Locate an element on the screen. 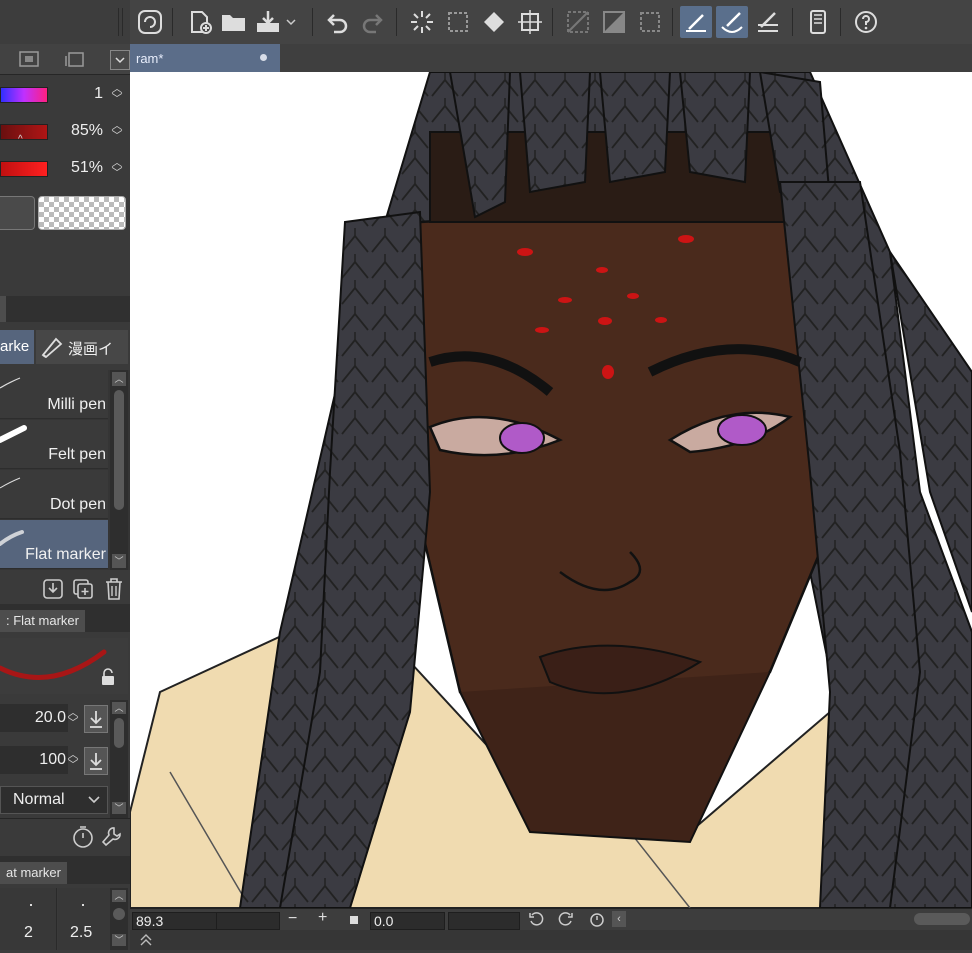 Image resolution: width=972 pixels, height=953 pixels. save-icon is located at coordinates (268, 22).